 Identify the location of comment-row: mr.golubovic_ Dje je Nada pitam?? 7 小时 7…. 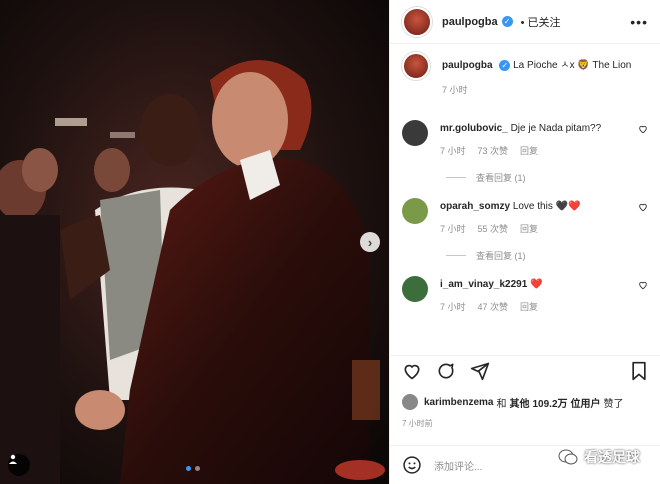
(525, 138).